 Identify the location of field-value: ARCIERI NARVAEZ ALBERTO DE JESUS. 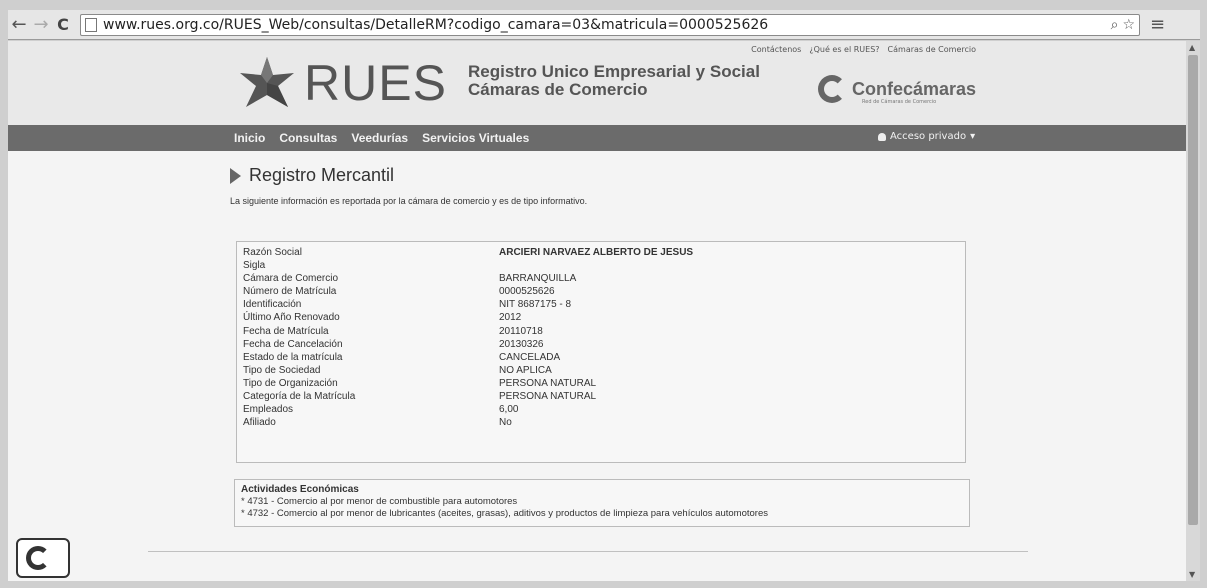
(596, 252).